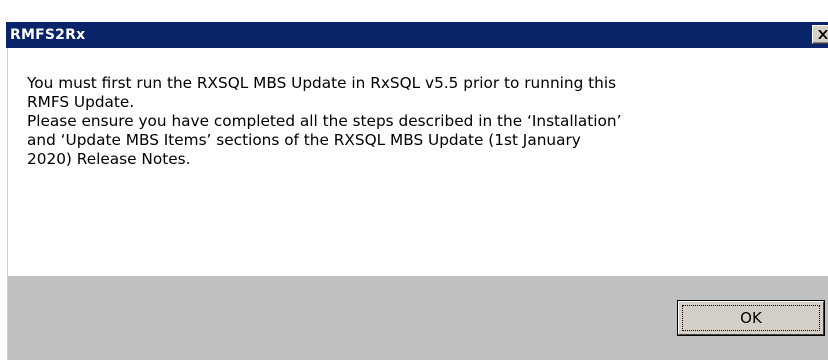 The image size is (828, 360). What do you see at coordinates (823, 34) in the screenshot?
I see `close-icon` at bounding box center [823, 34].